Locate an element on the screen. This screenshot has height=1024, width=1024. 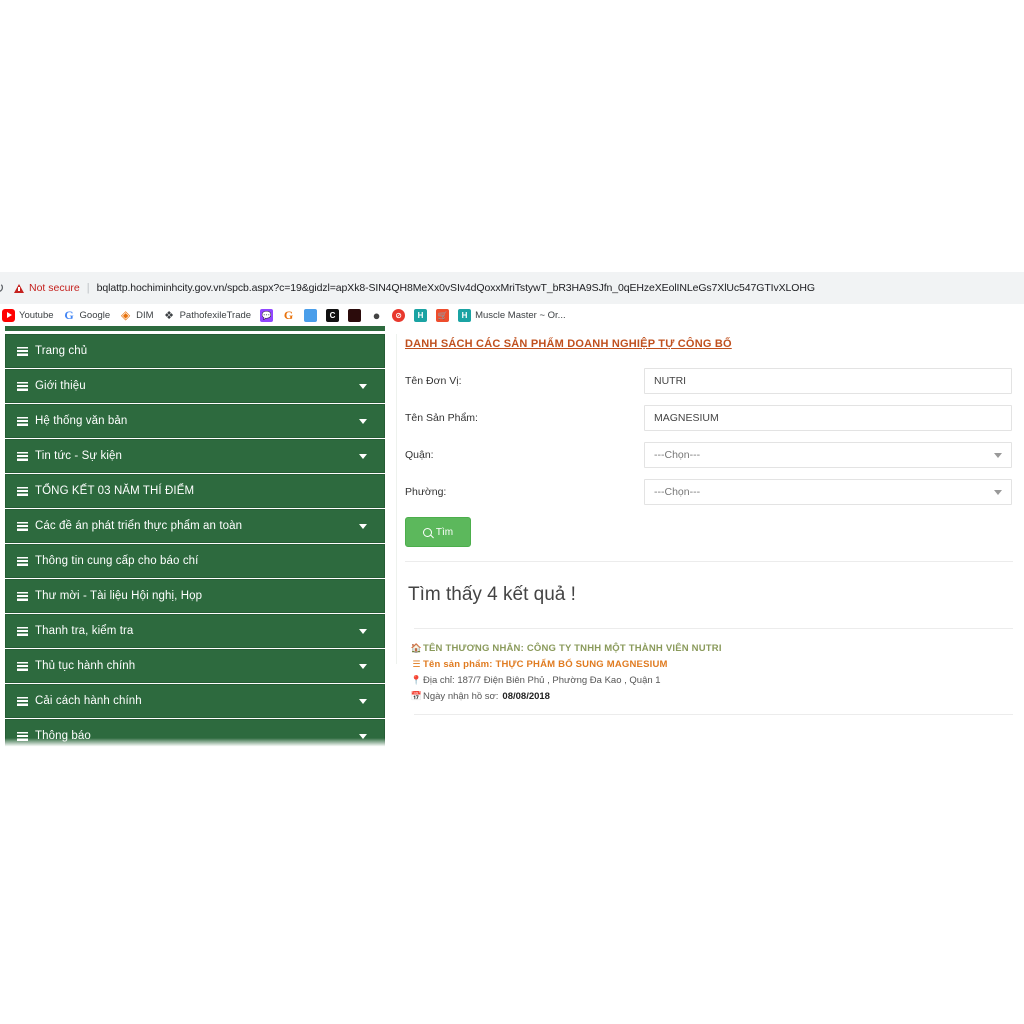
sidebar-item-label: Cải cách hành chính is located at coordinates (88, 701).